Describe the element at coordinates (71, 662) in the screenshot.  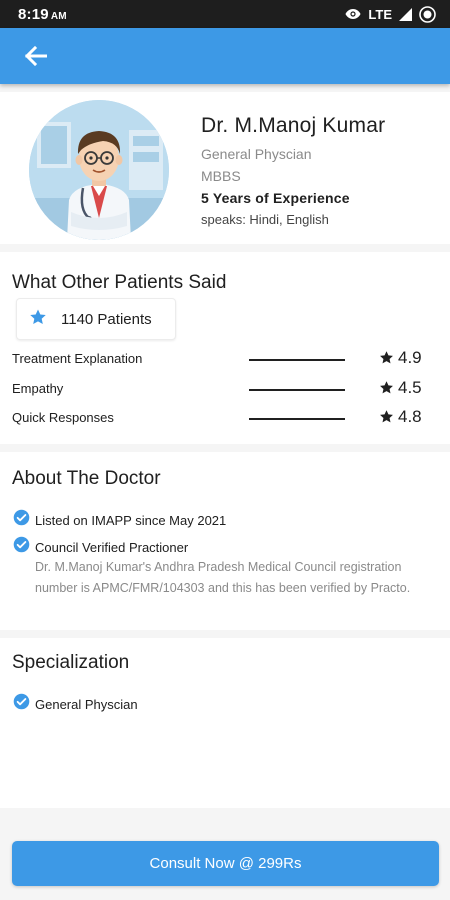
I see `specialization-title: Specialization` at that location.